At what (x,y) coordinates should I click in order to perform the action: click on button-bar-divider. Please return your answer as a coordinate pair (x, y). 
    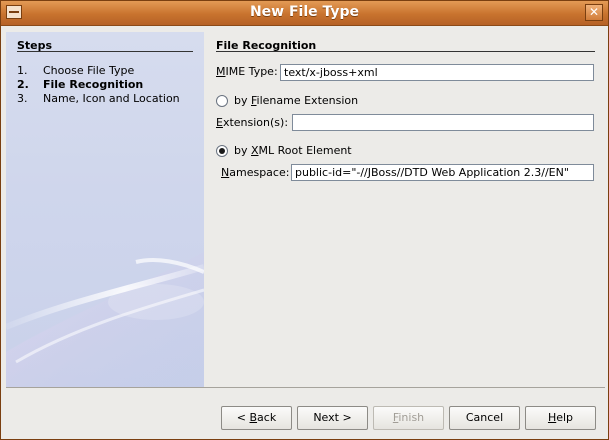
    Looking at the image, I should click on (305, 387).